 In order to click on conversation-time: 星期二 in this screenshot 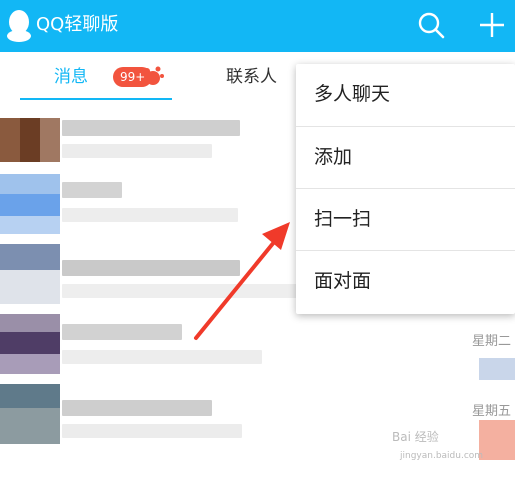, I will do `click(491, 341)`.